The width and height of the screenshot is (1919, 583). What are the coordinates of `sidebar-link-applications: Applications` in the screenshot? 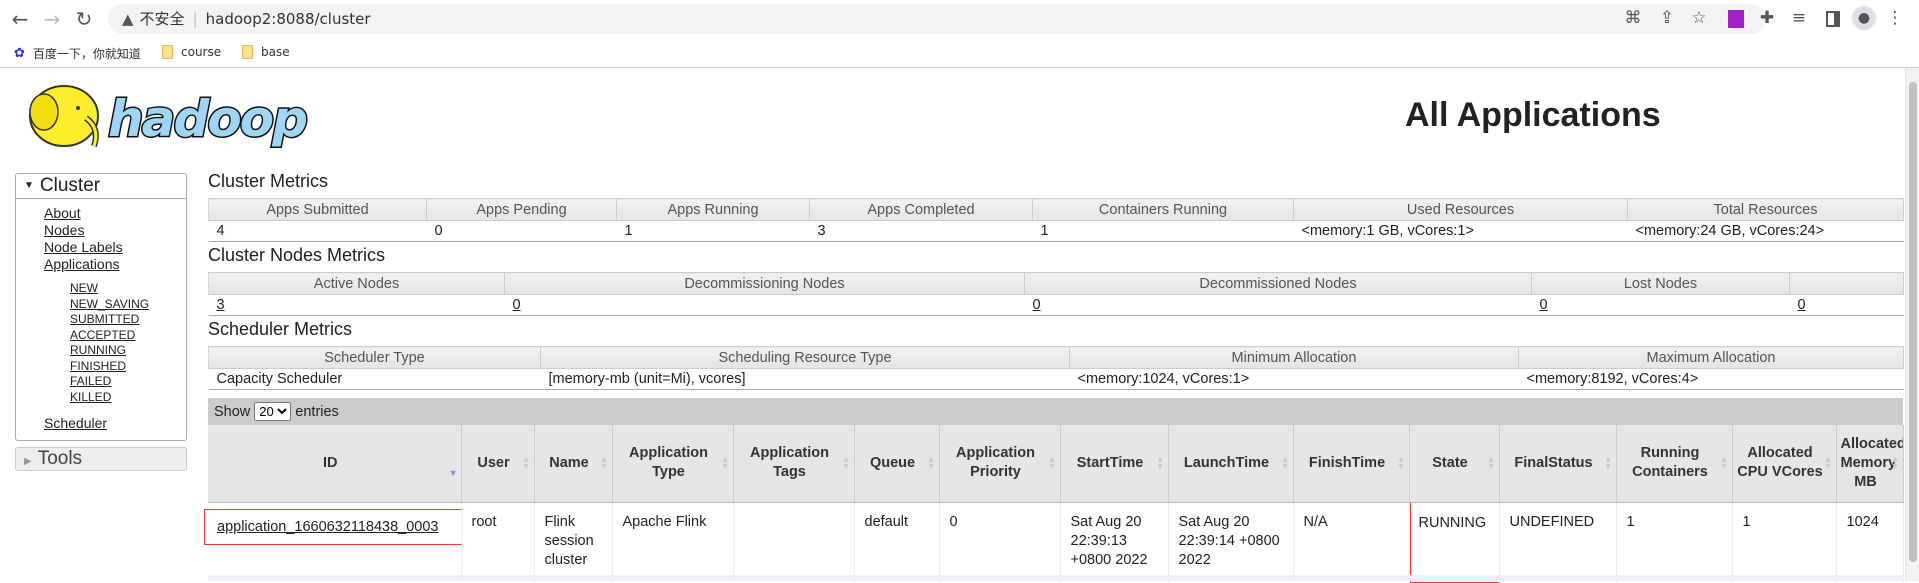 It's located at (115, 264).